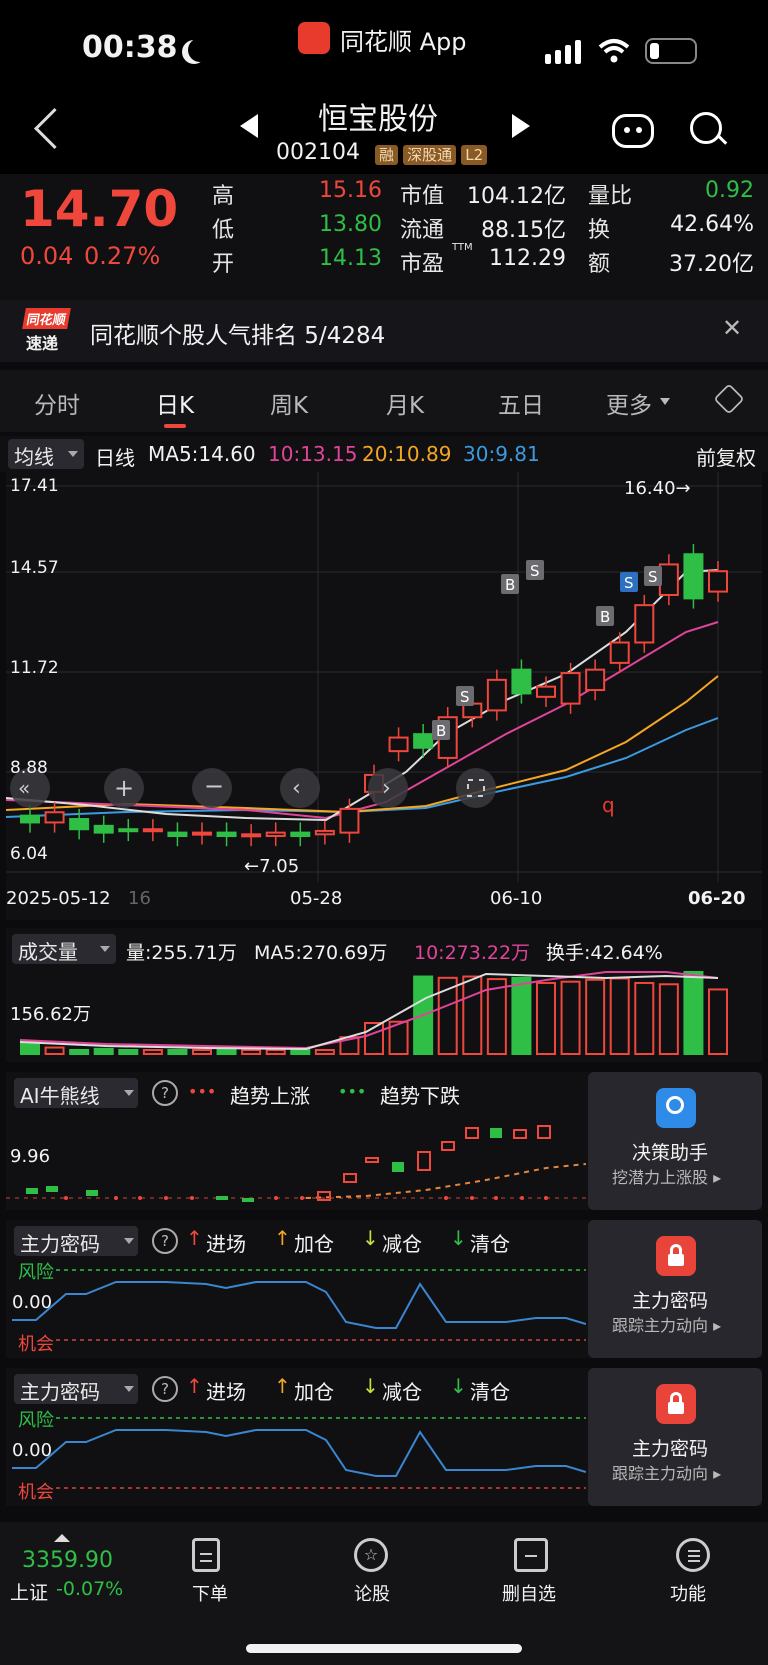 The image size is (768, 1665). What do you see at coordinates (67, 1560) in the screenshot?
I see `index-value: 3359.90` at bounding box center [67, 1560].